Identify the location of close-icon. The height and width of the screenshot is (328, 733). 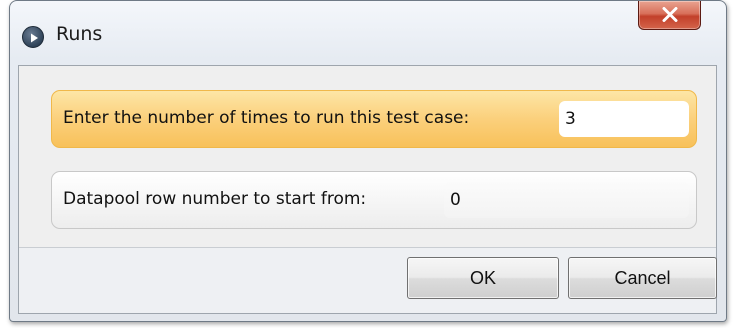
(670, 14).